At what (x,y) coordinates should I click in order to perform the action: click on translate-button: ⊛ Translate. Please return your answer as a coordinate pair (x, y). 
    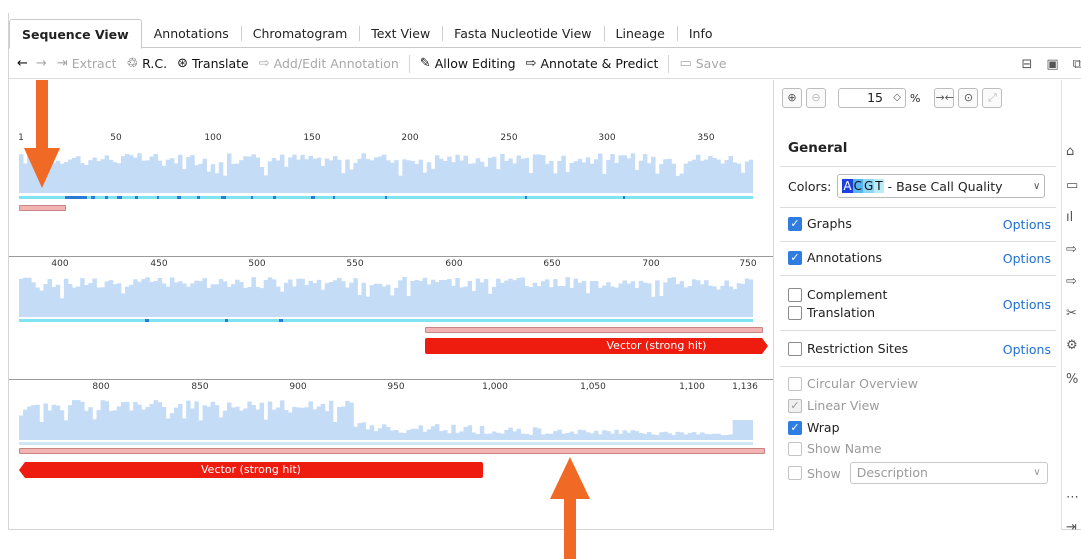
    Looking at the image, I should click on (213, 63).